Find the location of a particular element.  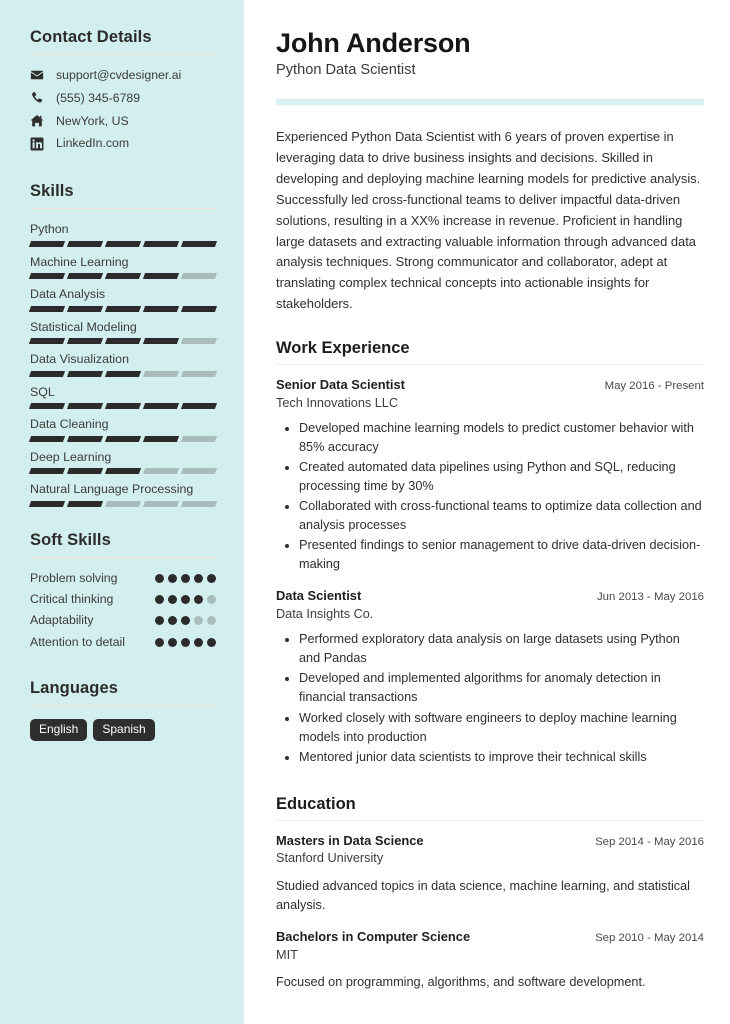

entry-title: Data Scientist is located at coordinates (319, 596).